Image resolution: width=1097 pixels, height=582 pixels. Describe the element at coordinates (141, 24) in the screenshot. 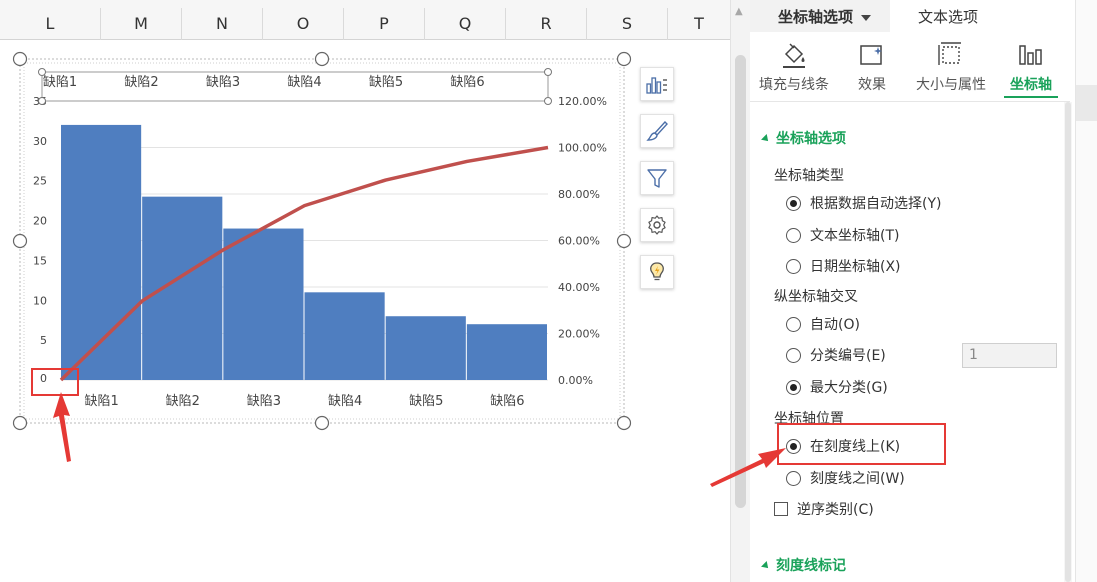

I see `column-header-m: M` at that location.